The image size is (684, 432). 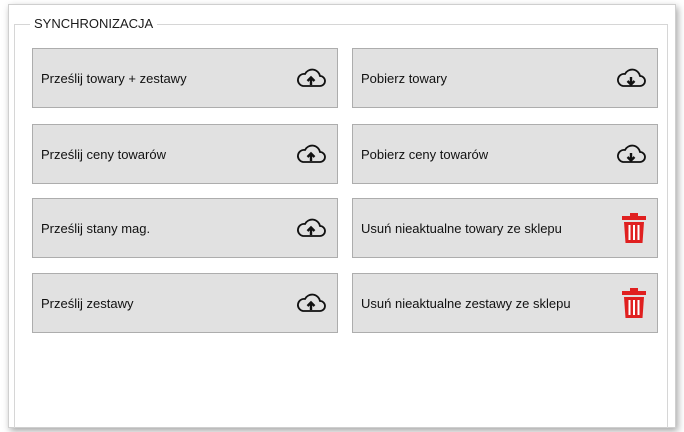 What do you see at coordinates (404, 78) in the screenshot?
I see `button-label: Pobierz towary` at bounding box center [404, 78].